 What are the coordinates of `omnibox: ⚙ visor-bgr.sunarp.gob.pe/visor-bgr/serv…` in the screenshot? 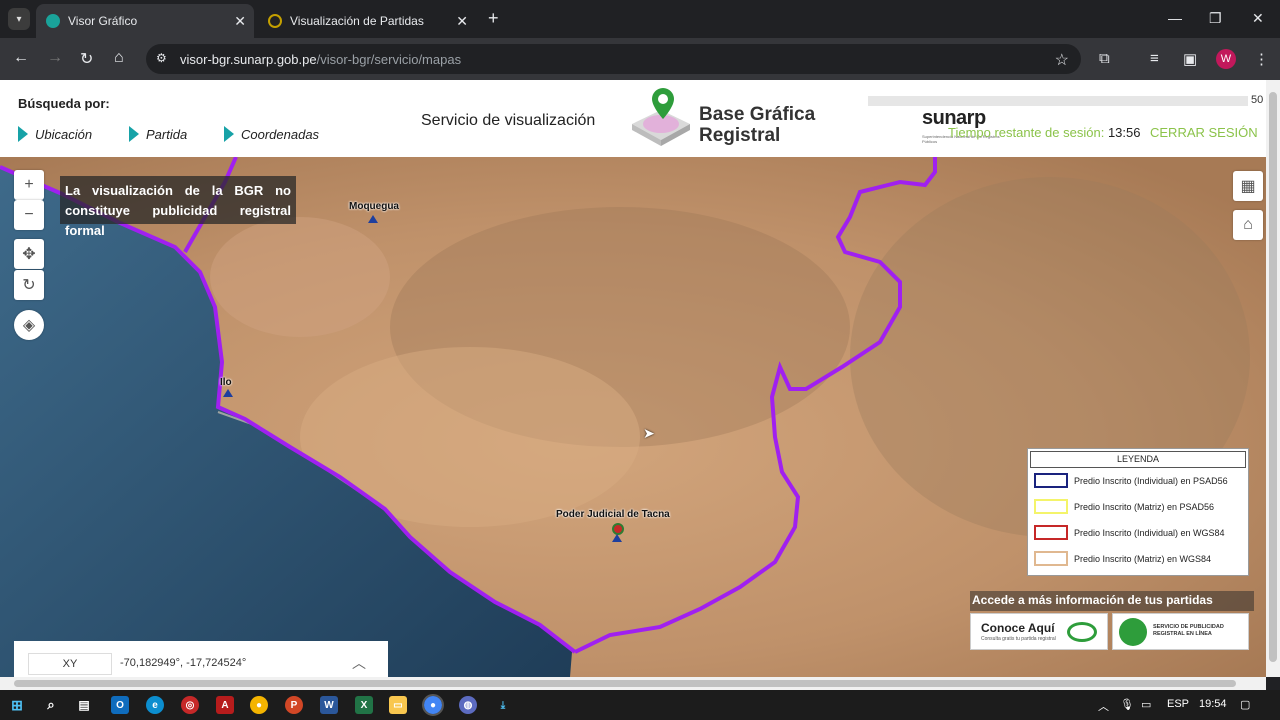 It's located at (613, 59).